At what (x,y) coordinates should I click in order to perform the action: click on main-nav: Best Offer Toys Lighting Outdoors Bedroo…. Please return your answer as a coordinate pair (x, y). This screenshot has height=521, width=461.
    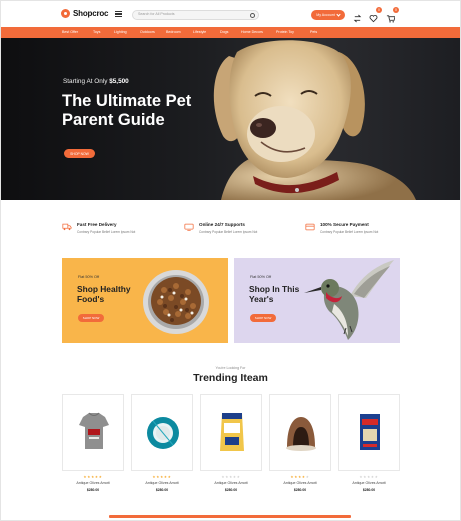
    Looking at the image, I should click on (230, 32).